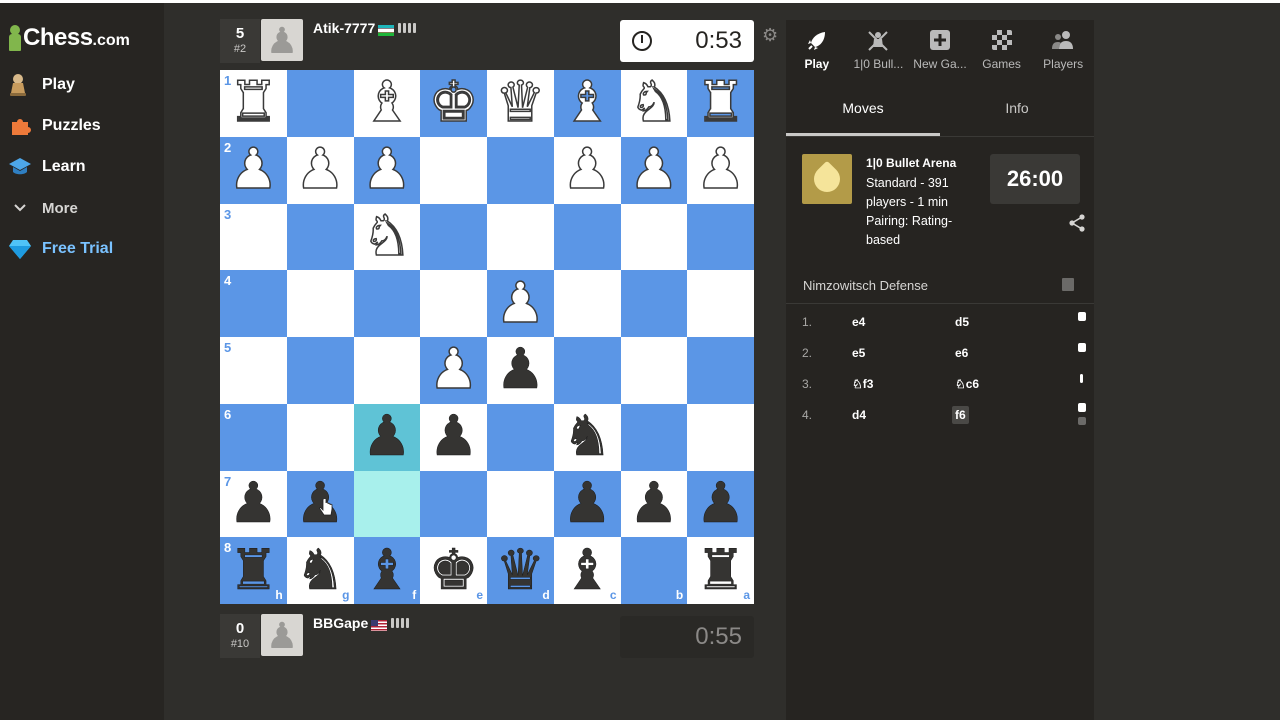  I want to click on square-c5, so click(587, 370).